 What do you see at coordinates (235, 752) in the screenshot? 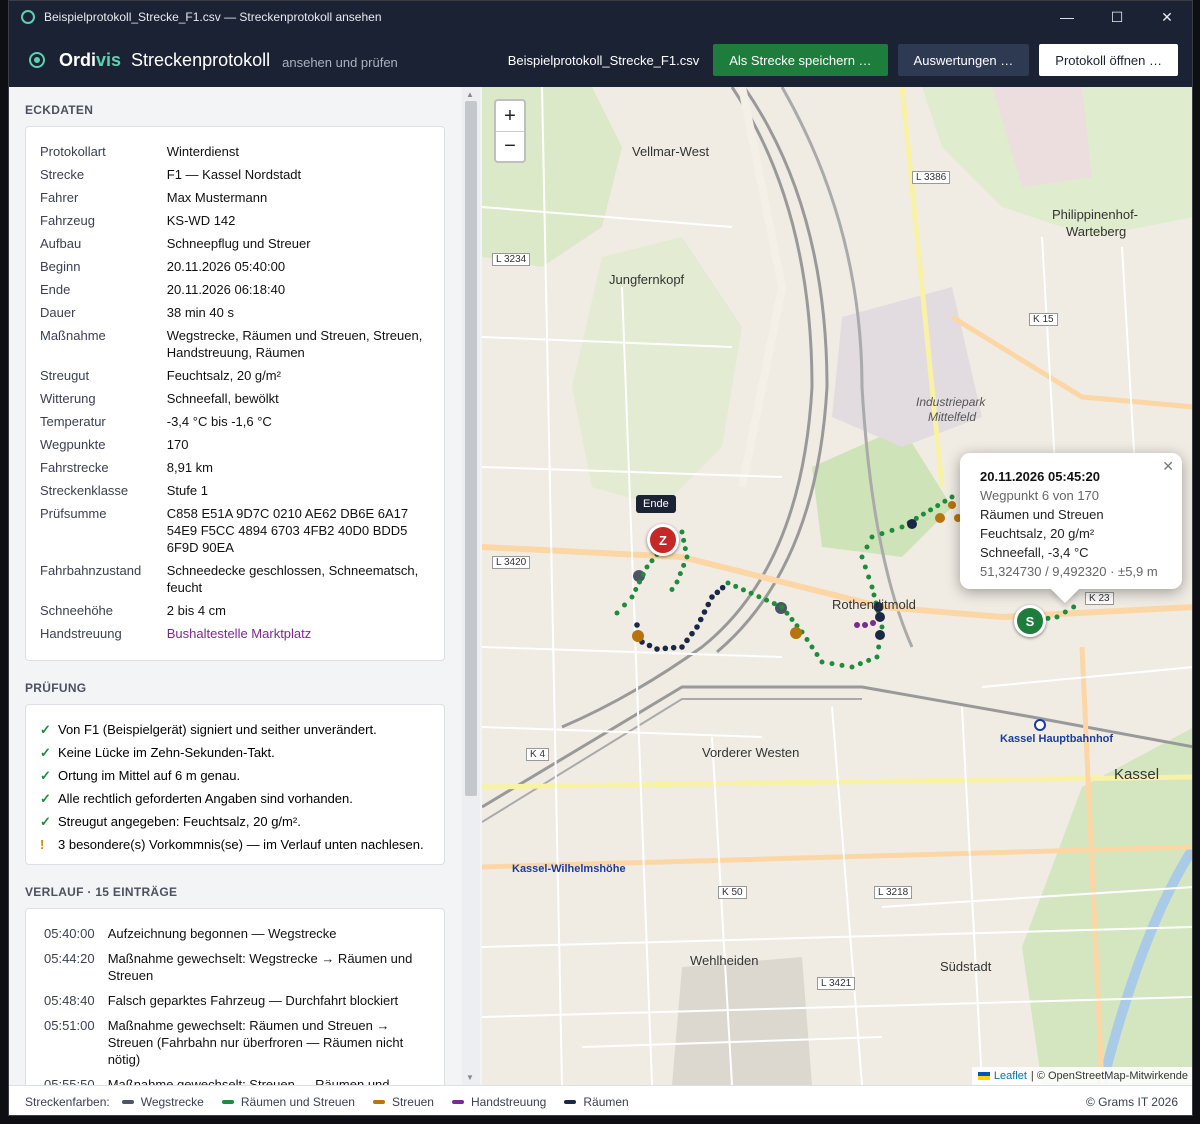
I see `check-item: ✓ Keine Lücke im Zehn-Sekunden-Takt.` at bounding box center [235, 752].